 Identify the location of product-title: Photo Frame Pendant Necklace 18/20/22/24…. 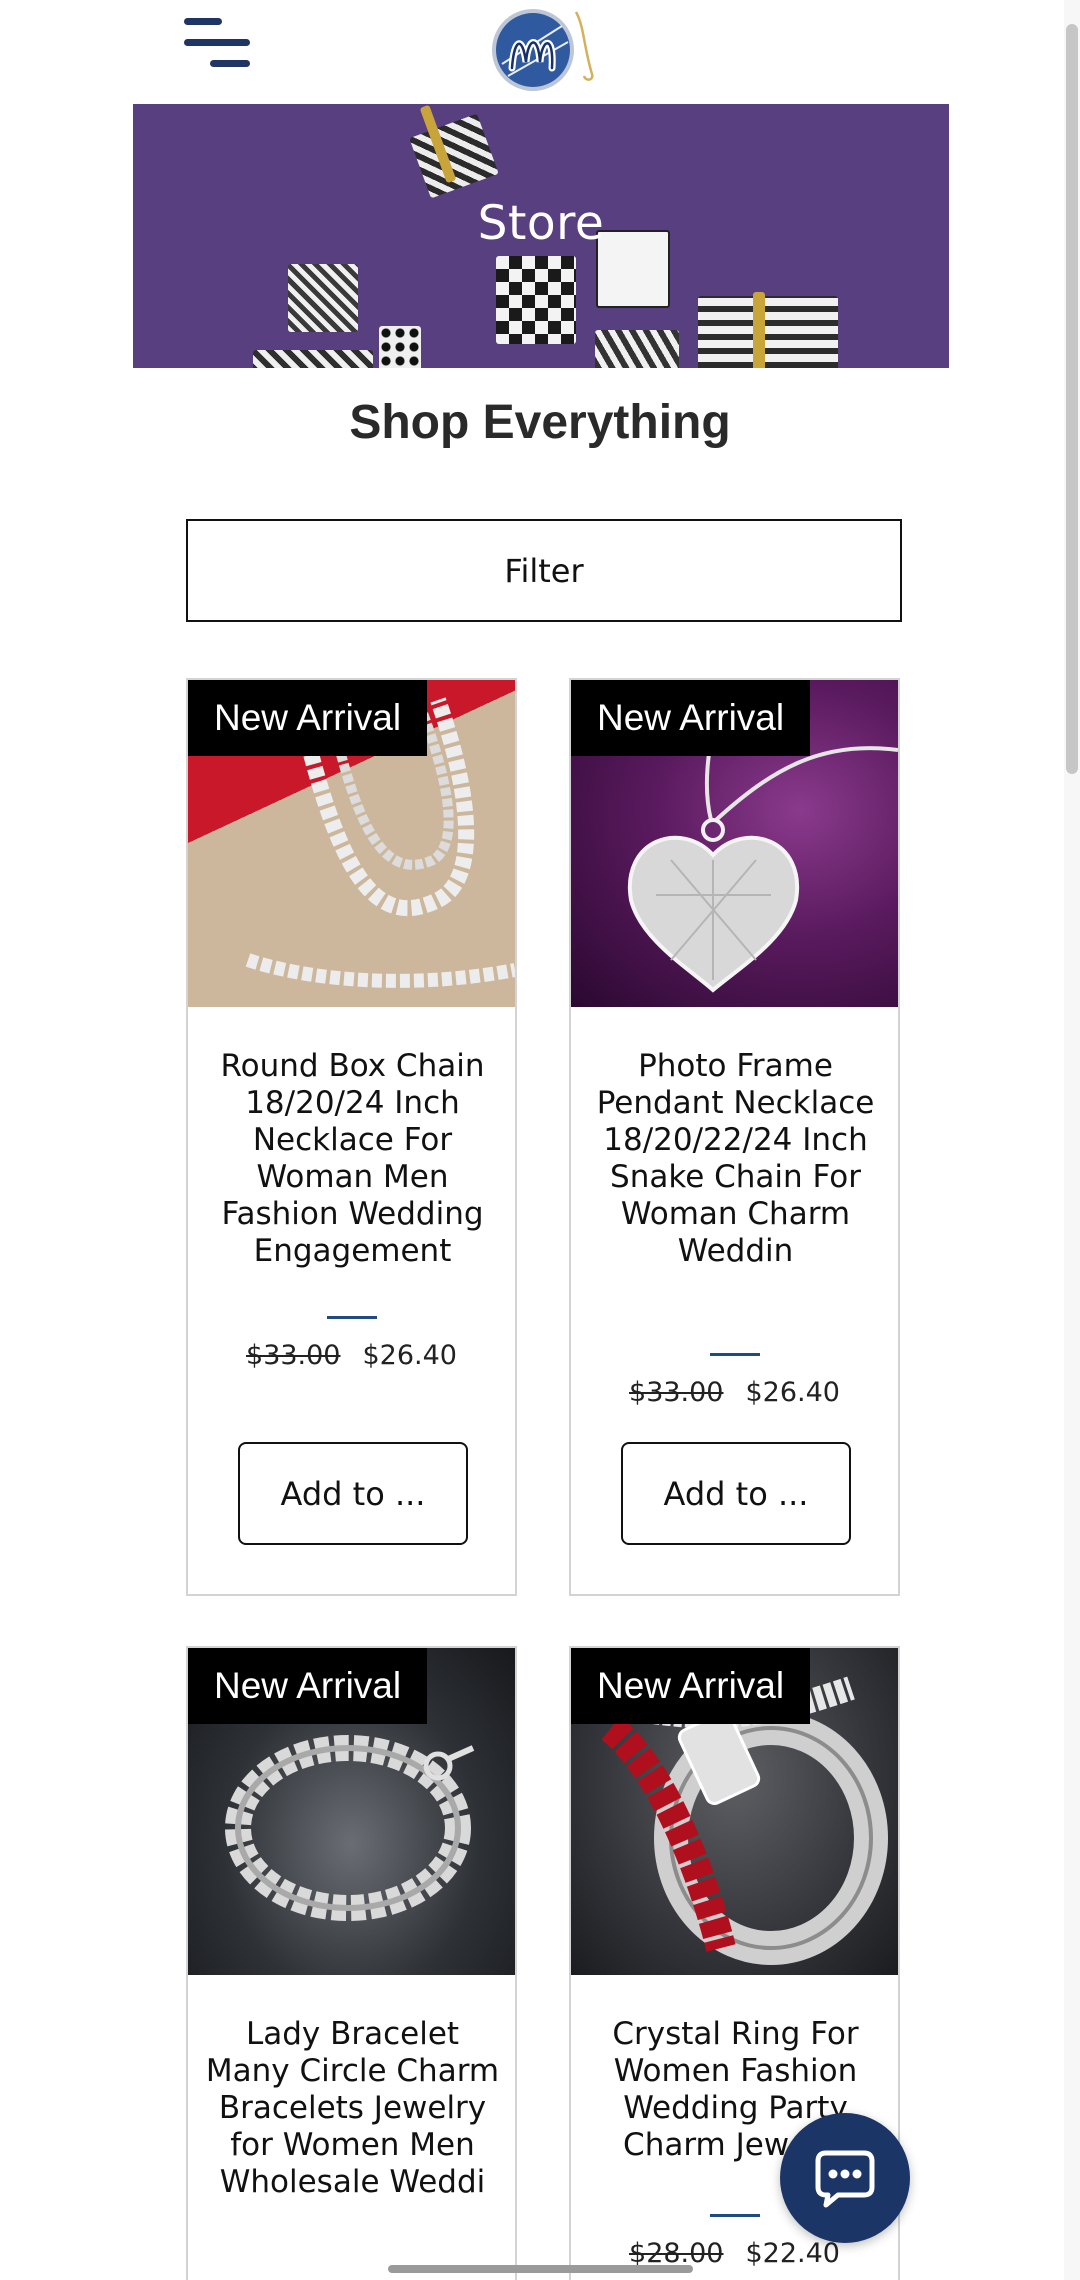
(735, 1159).